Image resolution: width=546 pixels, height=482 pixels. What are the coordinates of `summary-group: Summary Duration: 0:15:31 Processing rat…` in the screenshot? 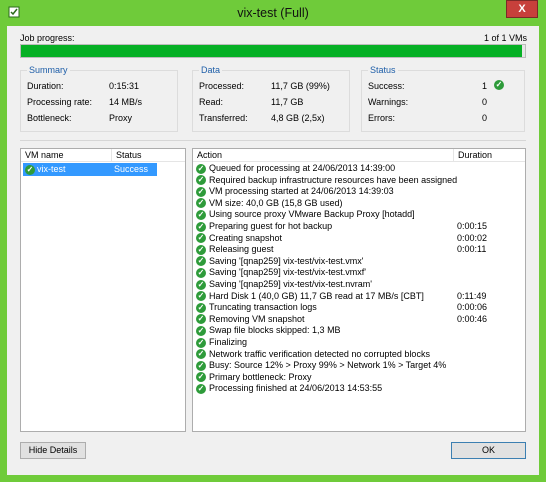 It's located at (99, 98).